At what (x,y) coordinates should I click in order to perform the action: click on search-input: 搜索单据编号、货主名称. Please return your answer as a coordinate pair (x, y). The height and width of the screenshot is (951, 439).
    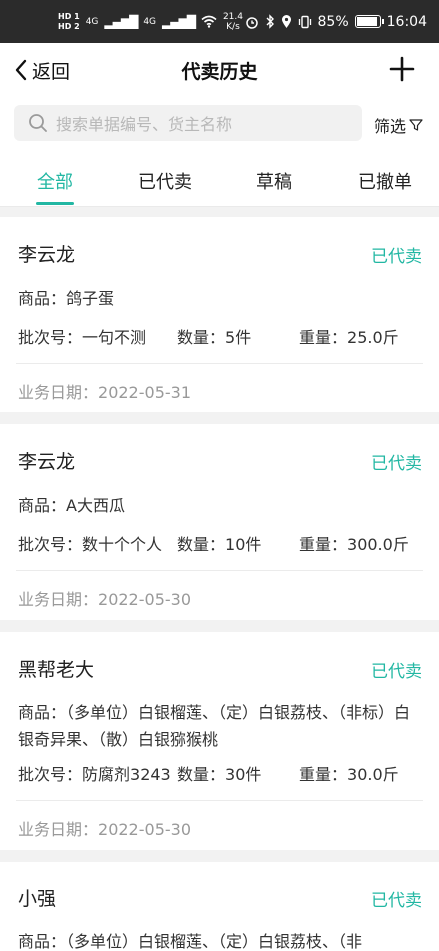
    Looking at the image, I should click on (188, 123).